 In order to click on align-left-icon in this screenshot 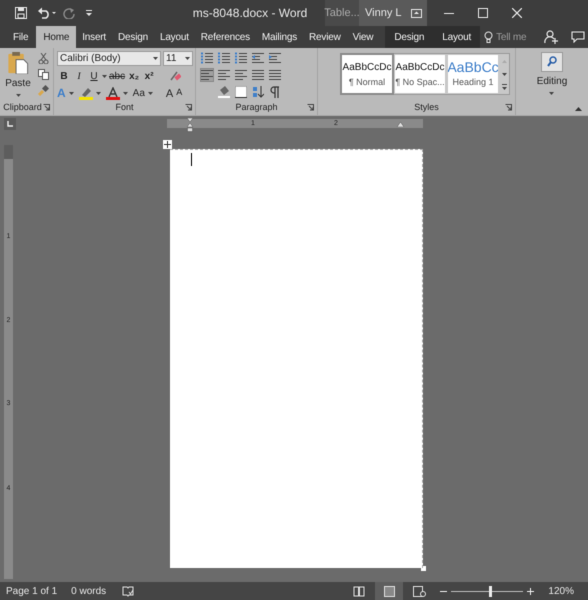, I will do `click(207, 75)`.